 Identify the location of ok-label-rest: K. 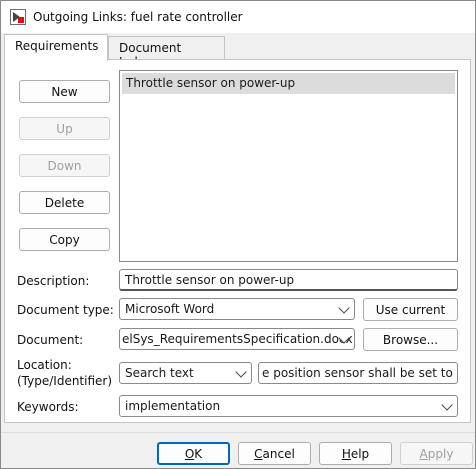
(198, 453).